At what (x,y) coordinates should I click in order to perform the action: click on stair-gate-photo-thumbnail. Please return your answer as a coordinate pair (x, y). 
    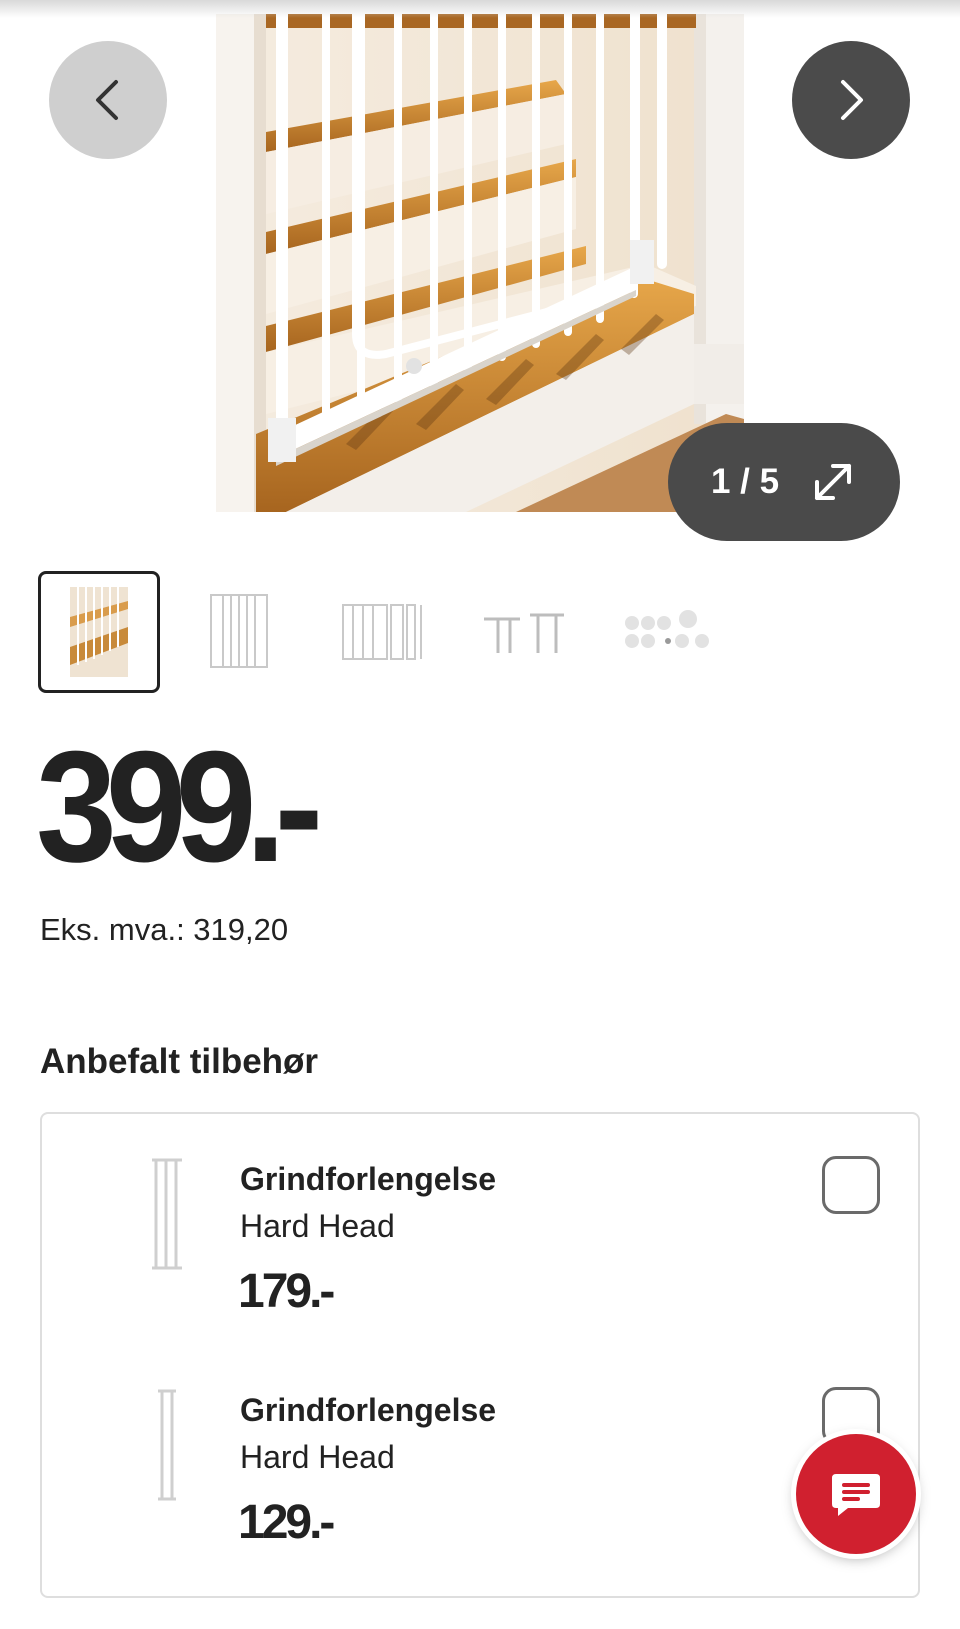
    Looking at the image, I should click on (99, 632).